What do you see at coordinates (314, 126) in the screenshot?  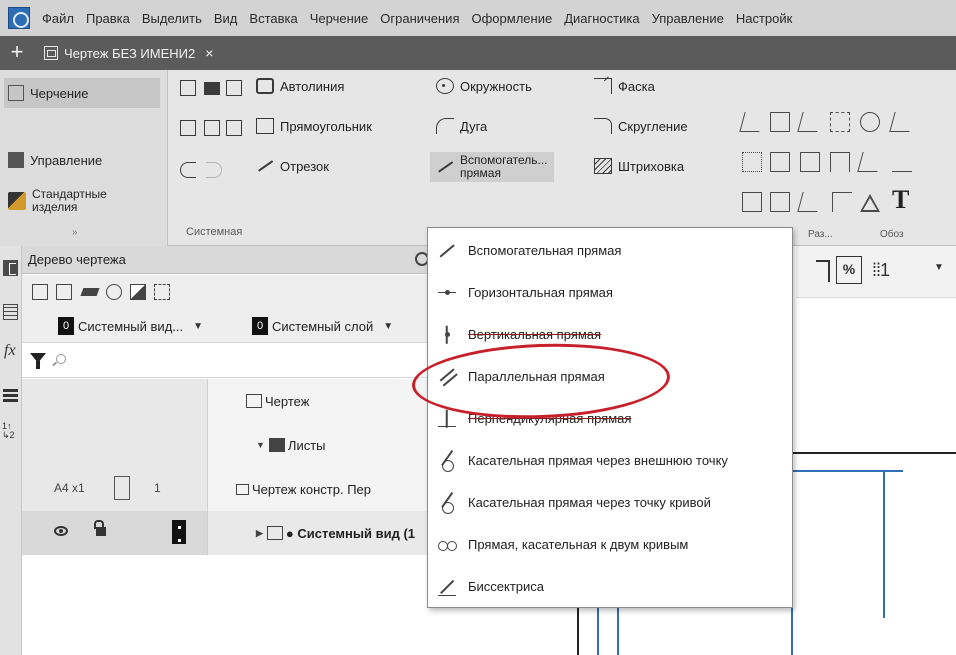 I see `rectangle-button: Прямоугольник` at bounding box center [314, 126].